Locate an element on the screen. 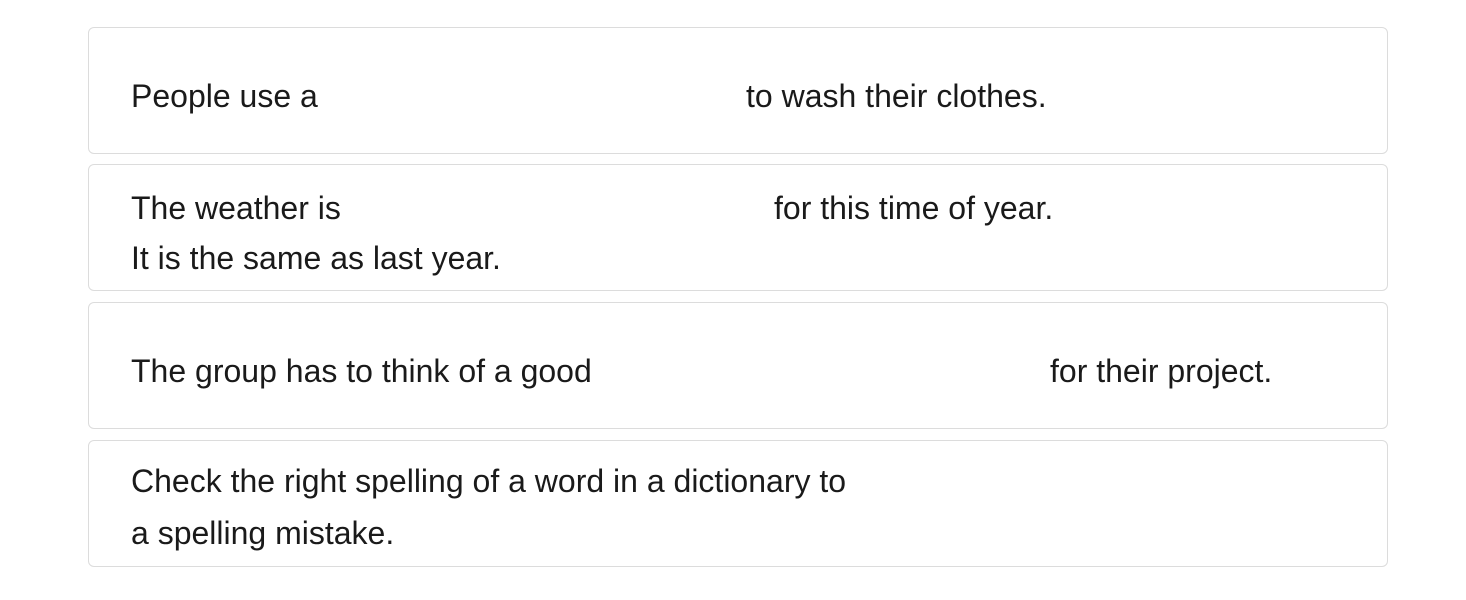  question-text-before: The weather is is located at coordinates (236, 208).